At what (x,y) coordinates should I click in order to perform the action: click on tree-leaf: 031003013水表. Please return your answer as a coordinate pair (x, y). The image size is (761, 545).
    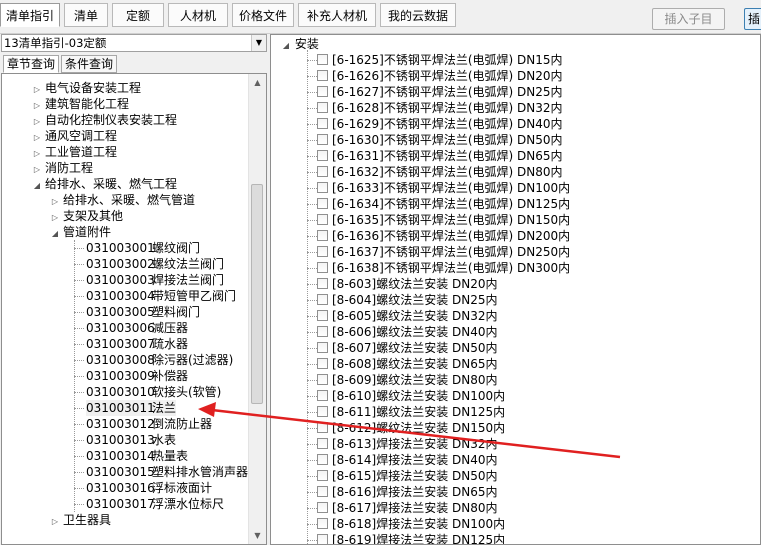
    Looking at the image, I should click on (131, 440).